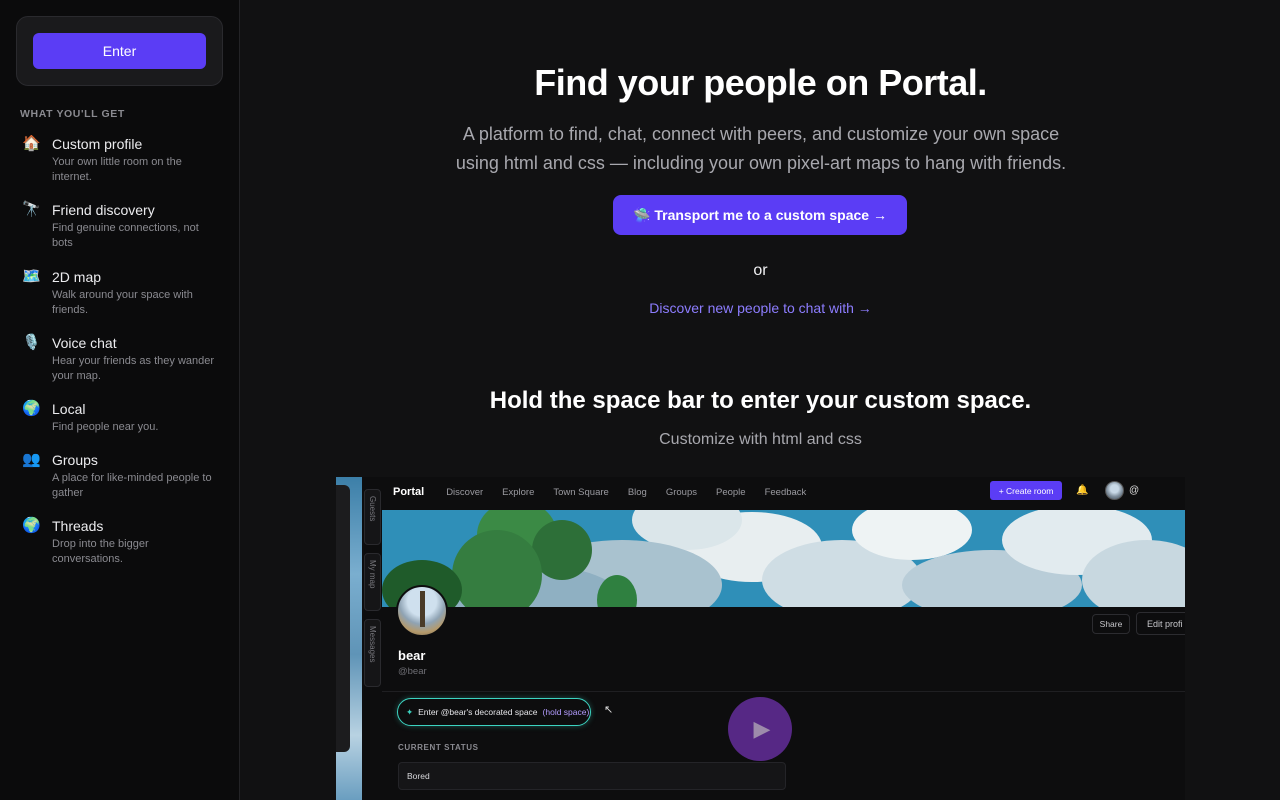  I want to click on user-avatar, so click(1114, 490).